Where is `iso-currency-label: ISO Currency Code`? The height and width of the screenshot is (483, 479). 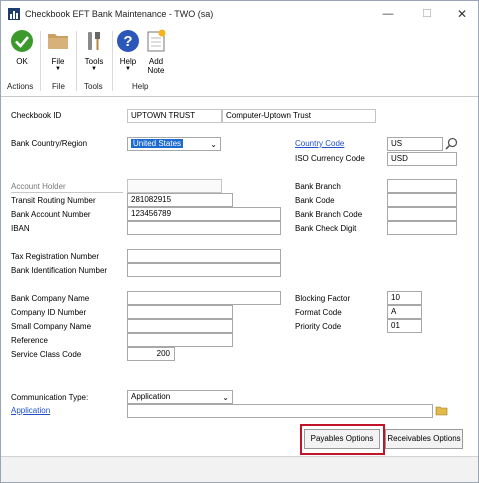
iso-currency-label: ISO Currency Code is located at coordinates (330, 158).